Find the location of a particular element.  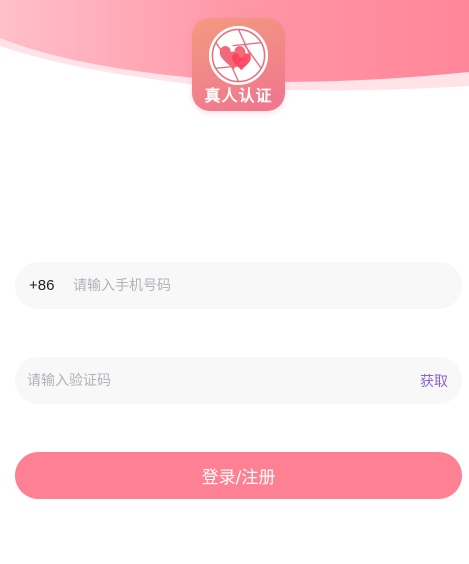

phone-field: +86 is located at coordinates (238, 285).